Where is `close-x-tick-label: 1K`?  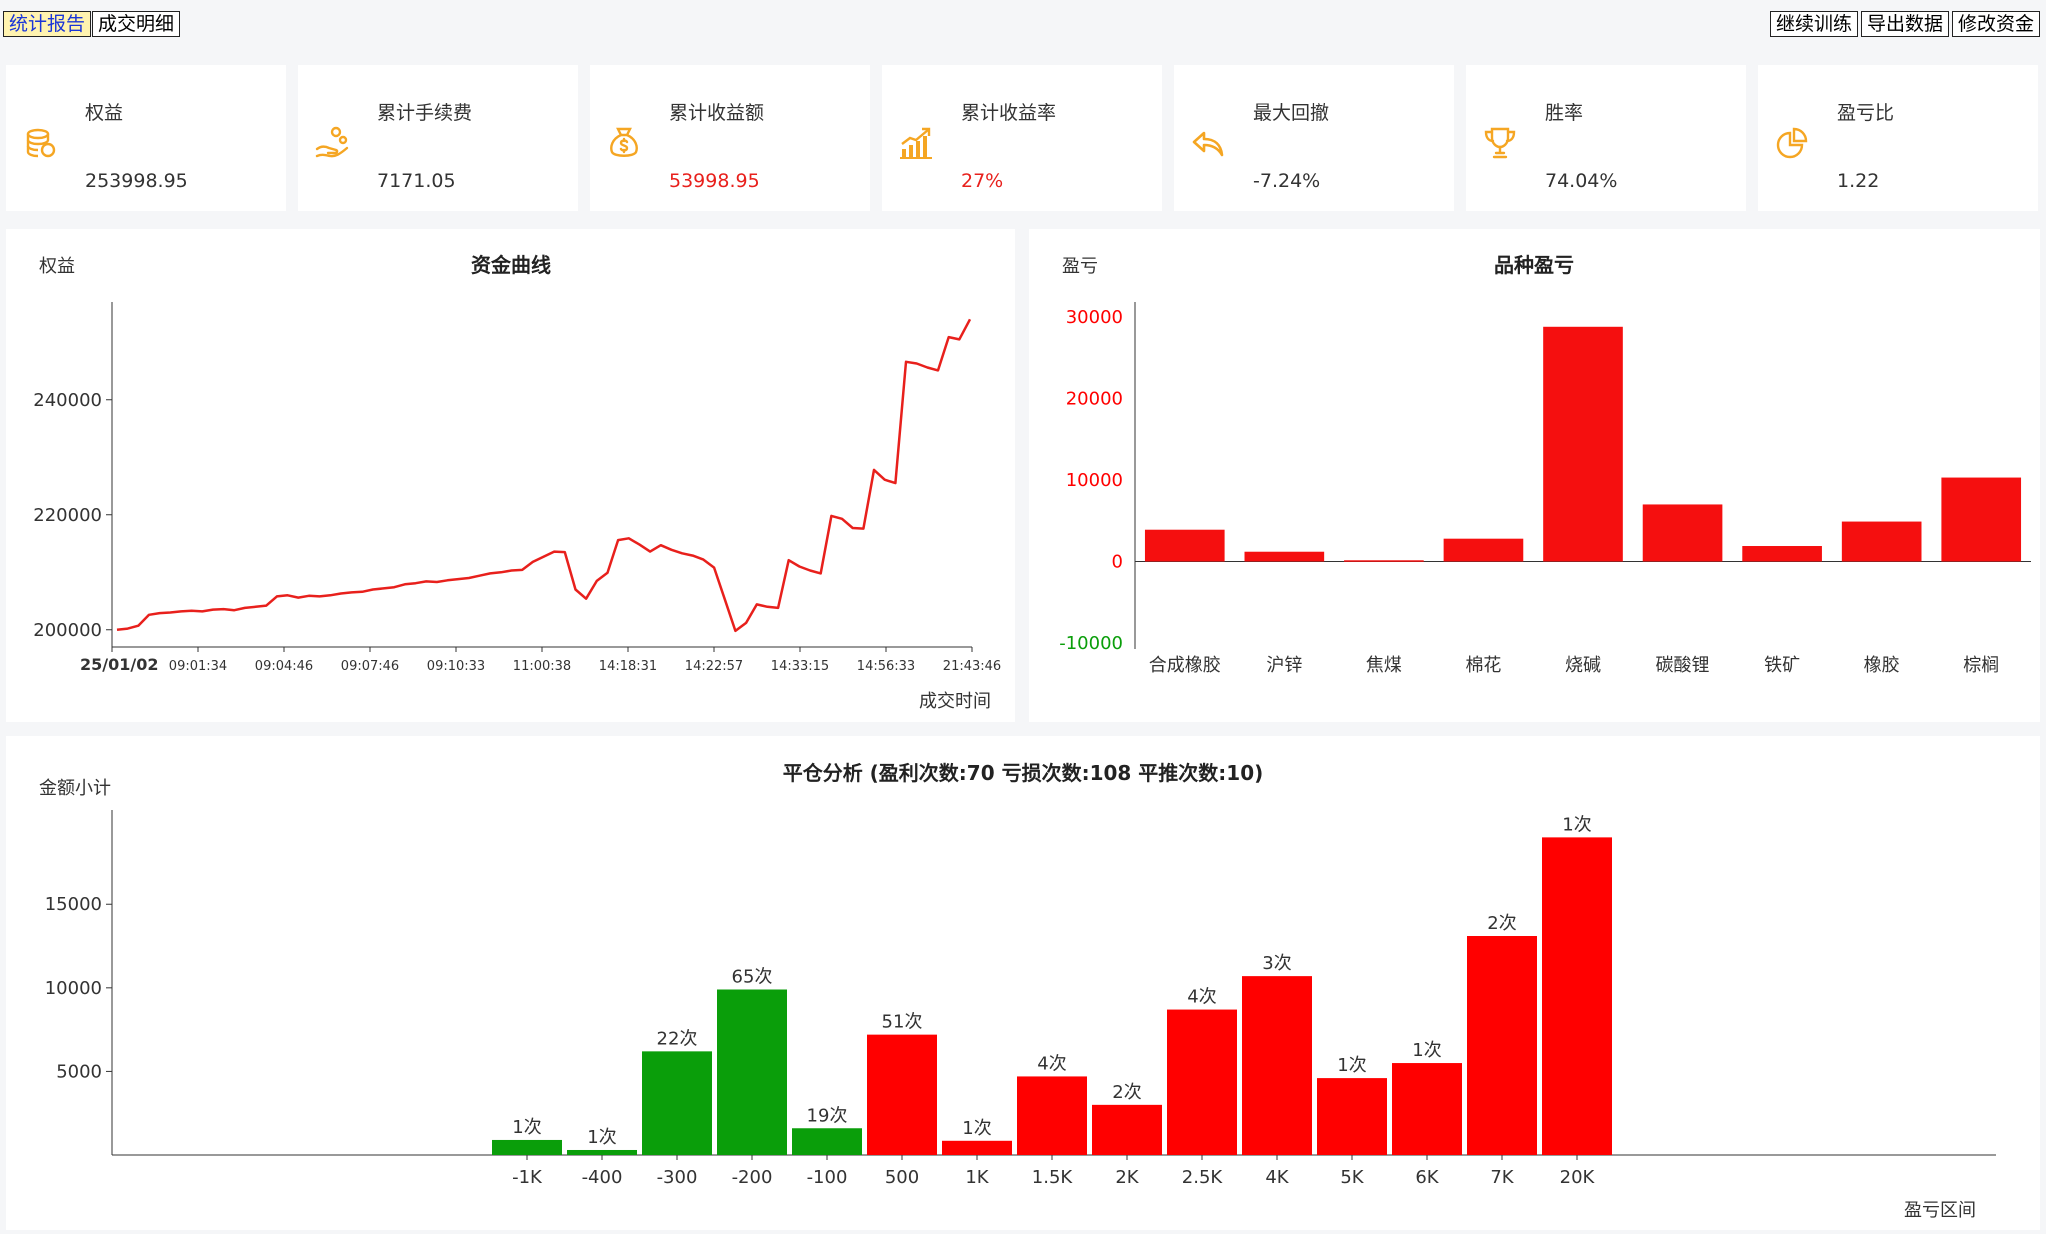 close-x-tick-label: 1K is located at coordinates (977, 1177).